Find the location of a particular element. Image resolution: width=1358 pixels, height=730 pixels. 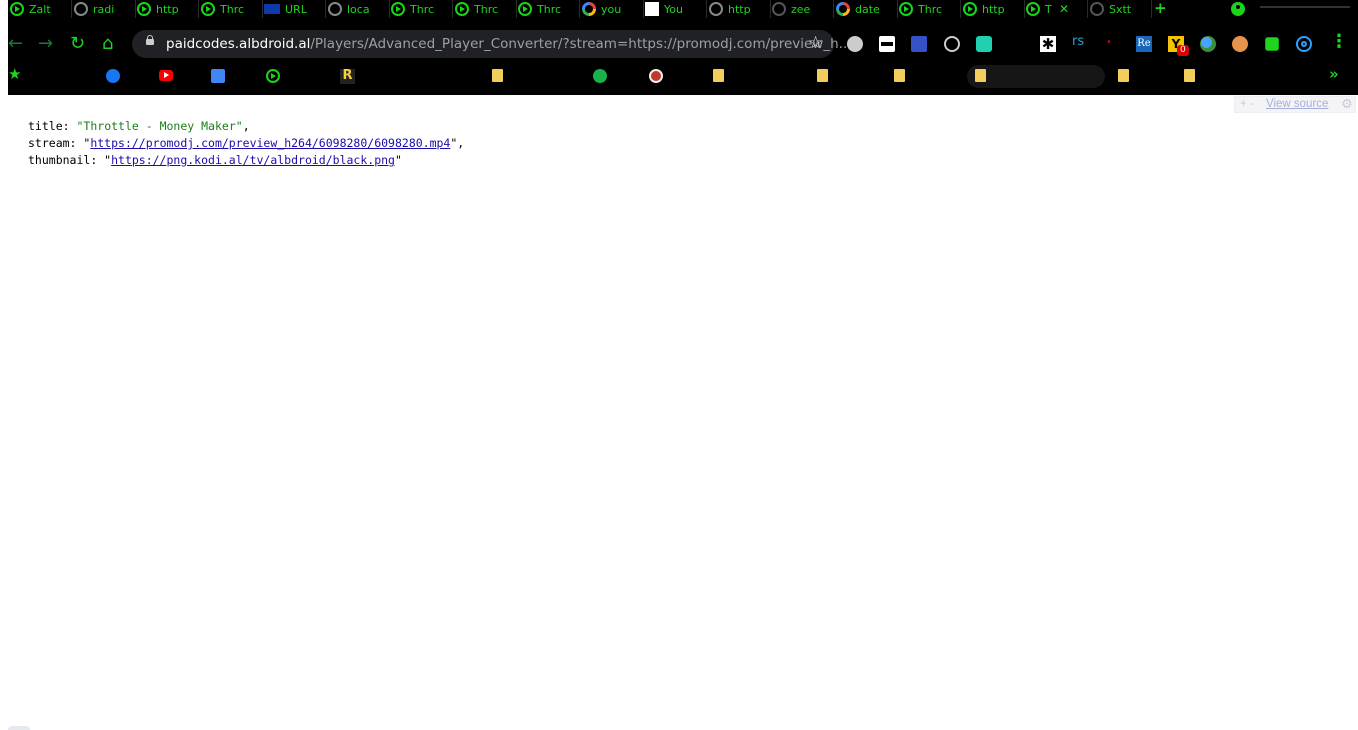

database-icon is located at coordinates (984, 44).